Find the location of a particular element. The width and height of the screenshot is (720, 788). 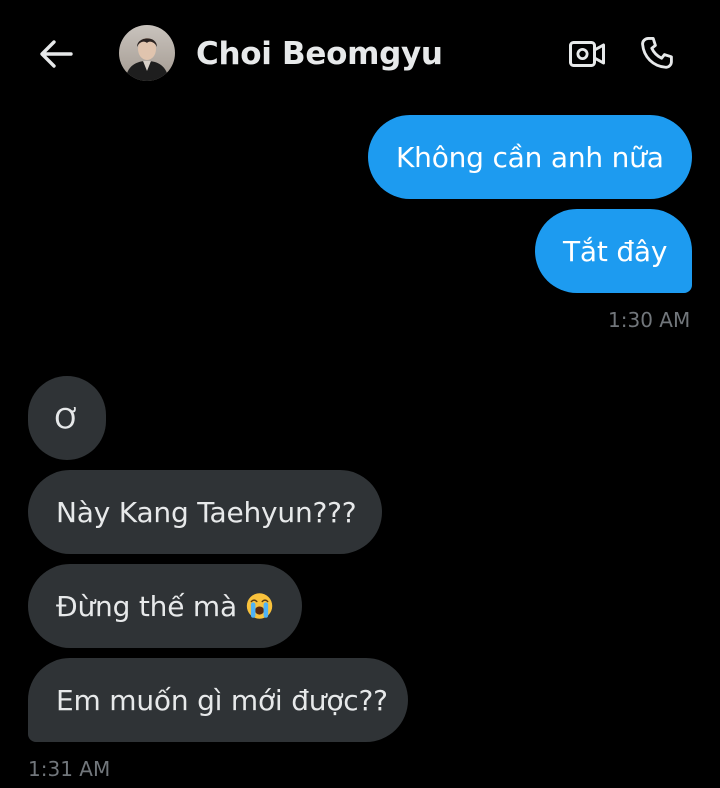

phone-icon is located at coordinates (657, 53).